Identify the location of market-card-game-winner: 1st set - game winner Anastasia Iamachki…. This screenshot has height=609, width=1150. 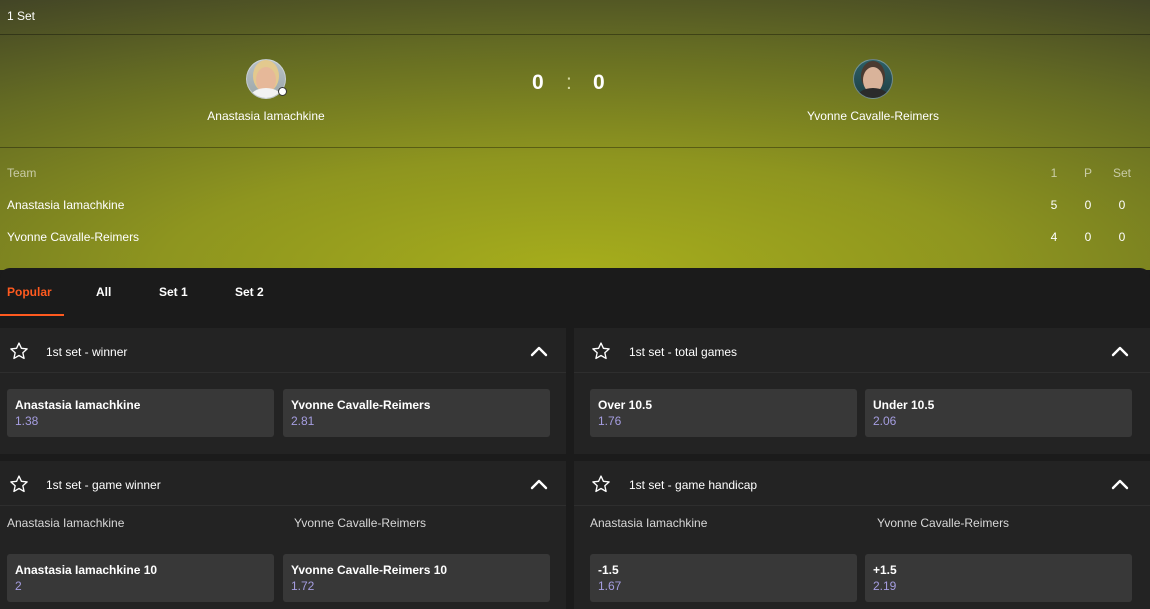
(283, 535).